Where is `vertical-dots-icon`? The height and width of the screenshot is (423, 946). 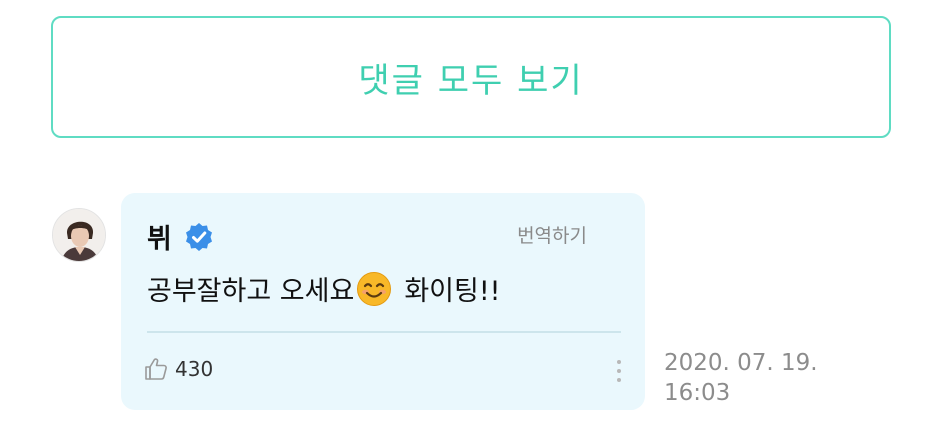 vertical-dots-icon is located at coordinates (619, 371).